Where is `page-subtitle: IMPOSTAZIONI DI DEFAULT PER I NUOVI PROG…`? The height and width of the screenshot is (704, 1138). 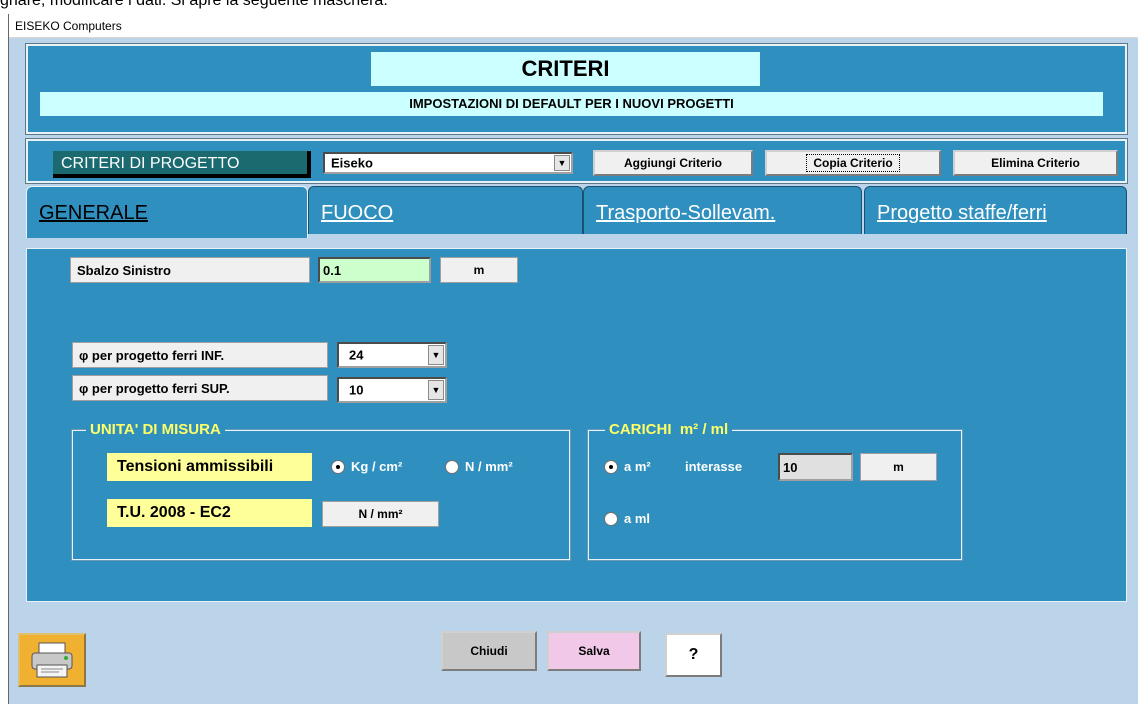 page-subtitle: IMPOSTAZIONI DI DEFAULT PER I NUOVI PROG… is located at coordinates (571, 104).